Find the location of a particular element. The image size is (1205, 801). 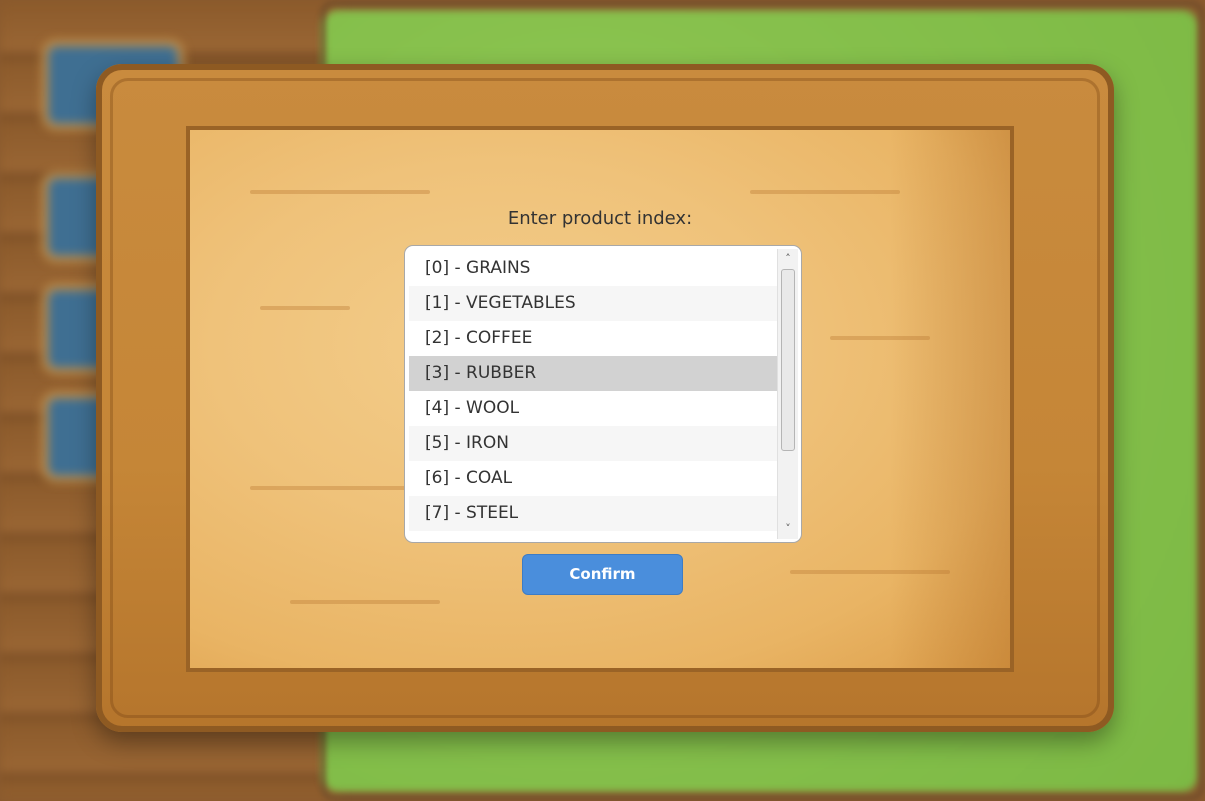

list-item: [0] - GRAINS is located at coordinates (593, 268).